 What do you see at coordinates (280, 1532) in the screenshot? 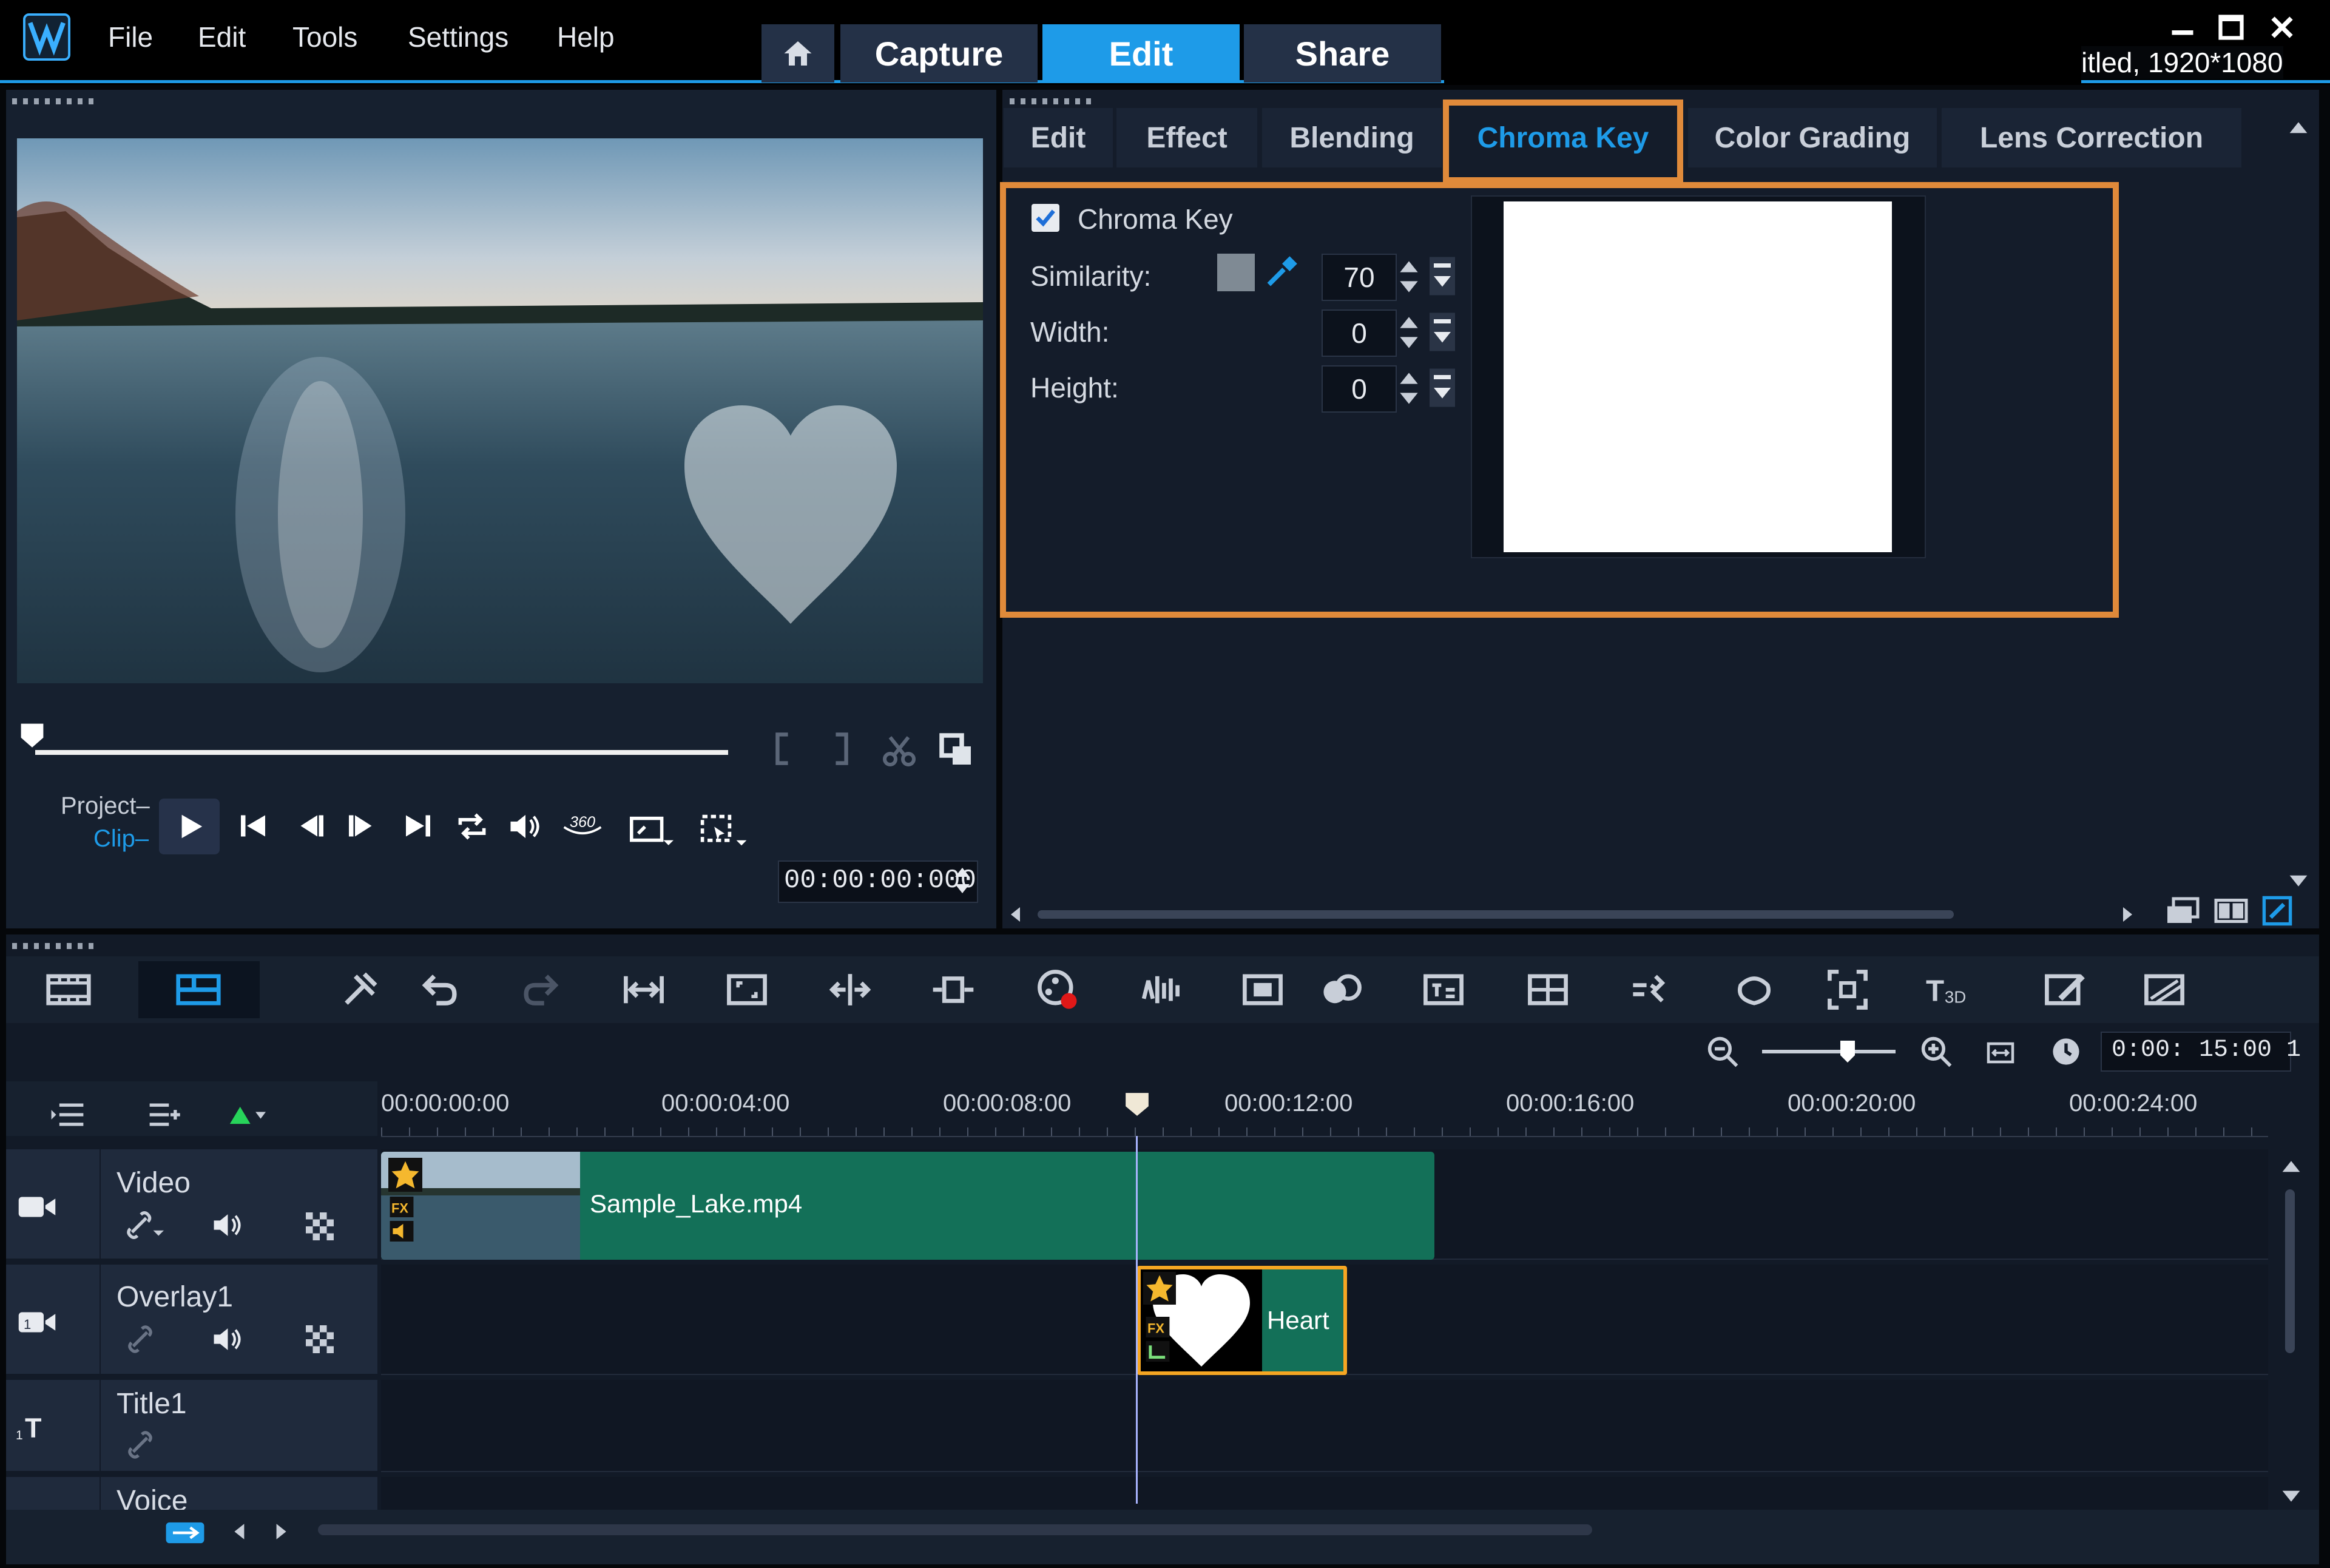
I see `timeline-scroll-right-icon` at bounding box center [280, 1532].